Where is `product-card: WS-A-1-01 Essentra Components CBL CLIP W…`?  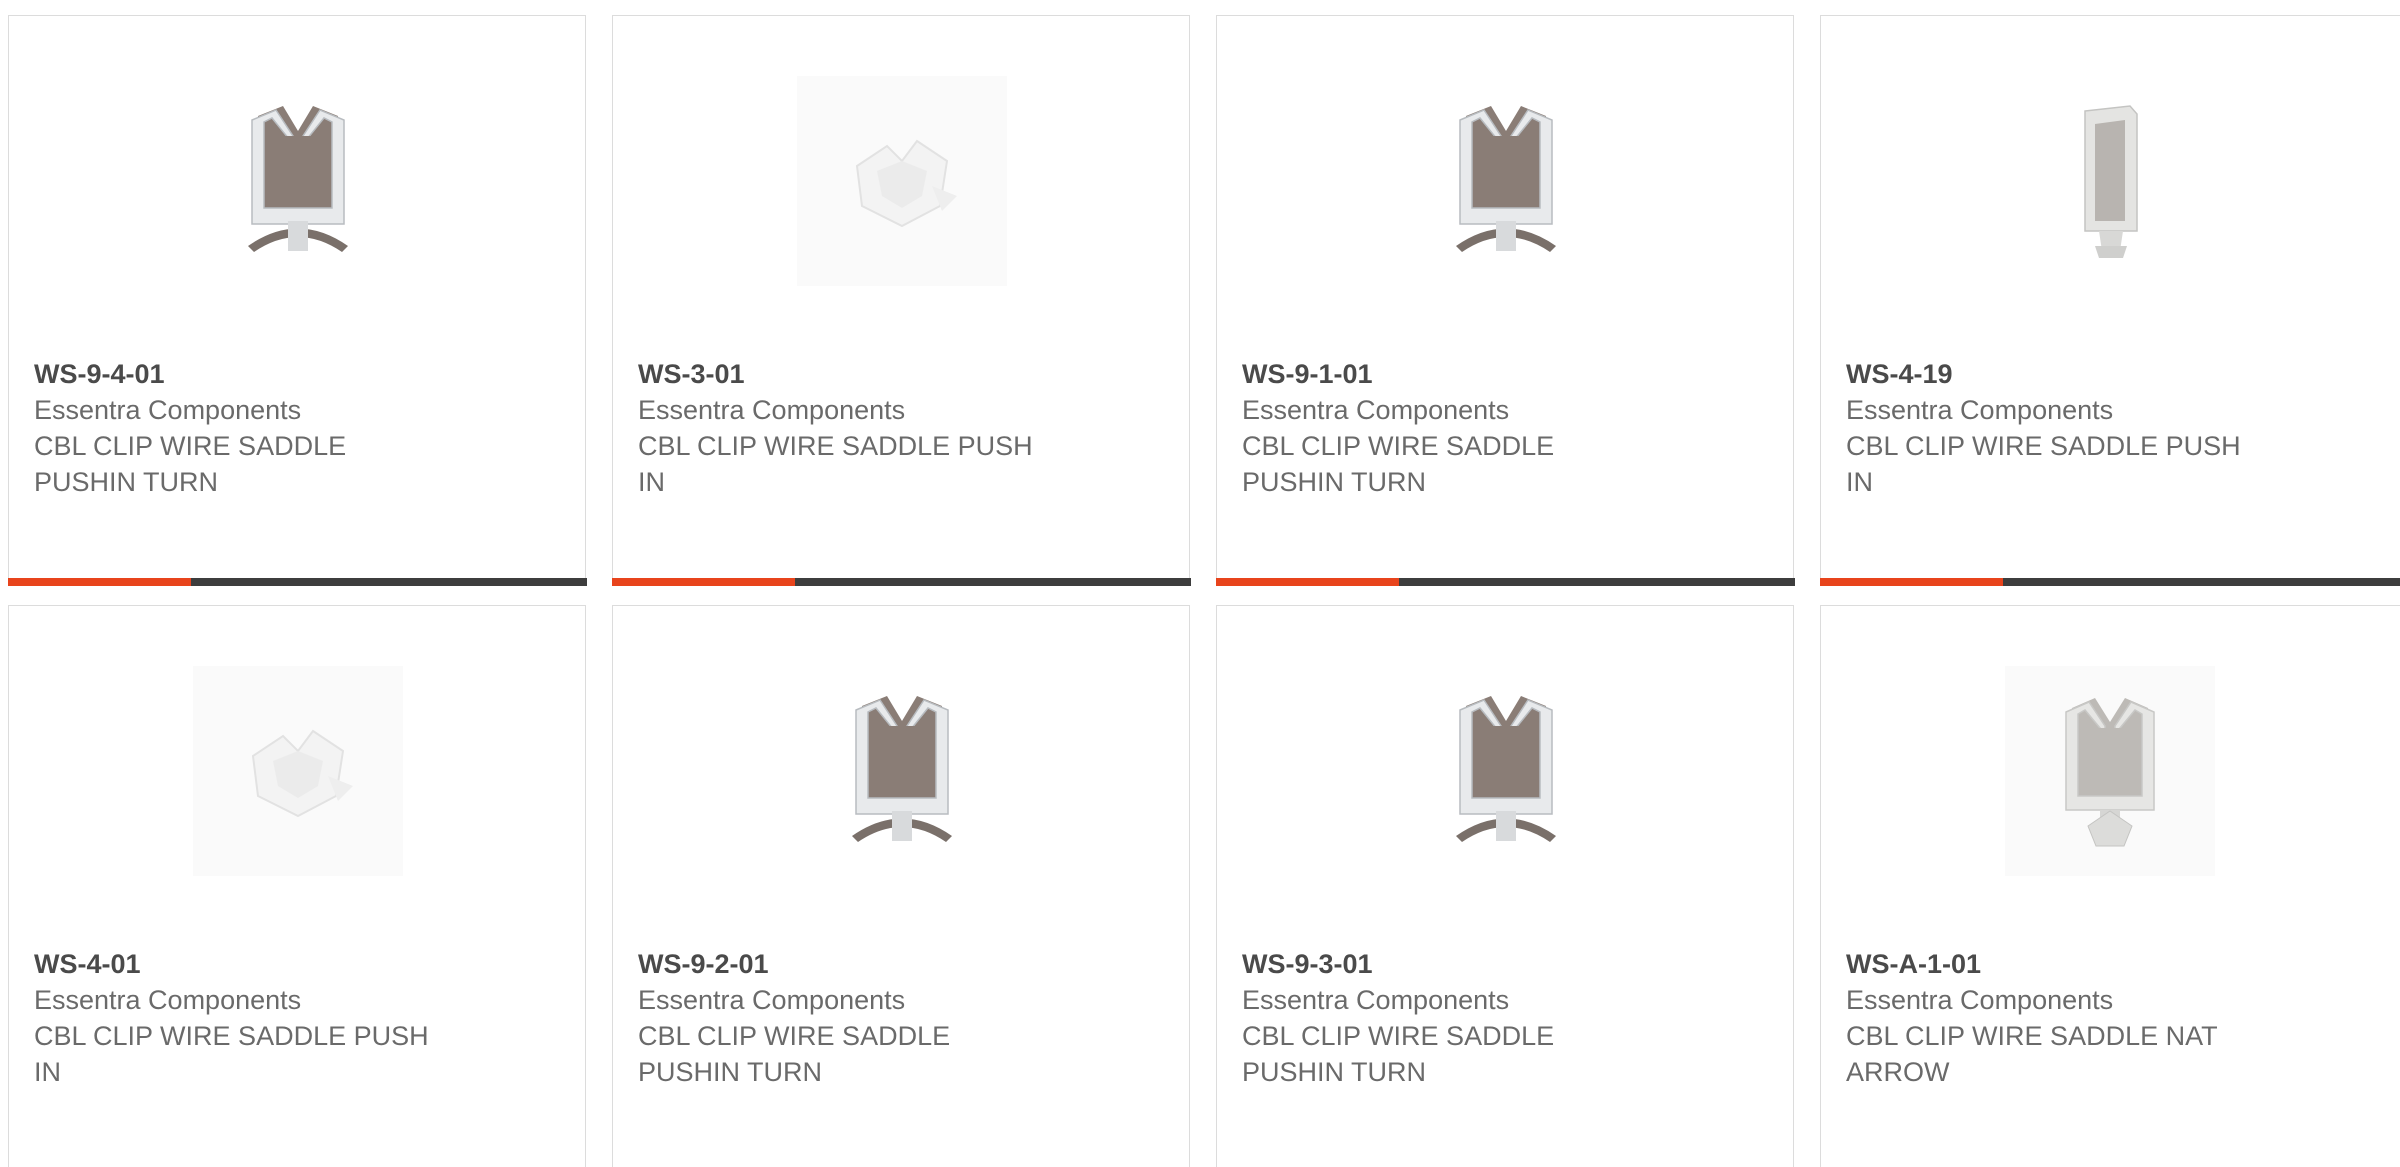 product-card: WS-A-1-01 Essentra Components CBL CLIP W… is located at coordinates (2110, 886).